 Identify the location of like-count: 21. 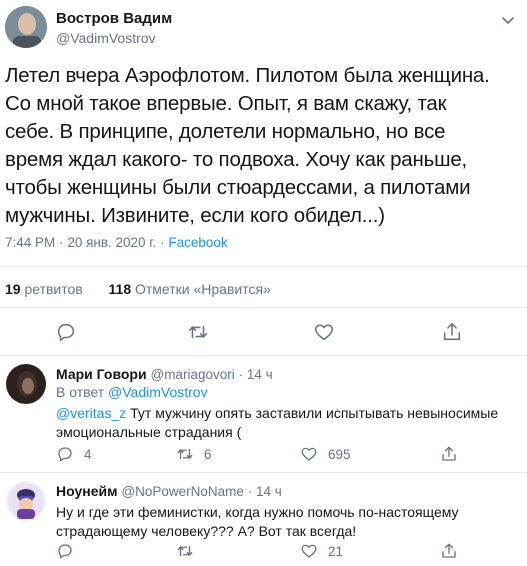
(336, 551).